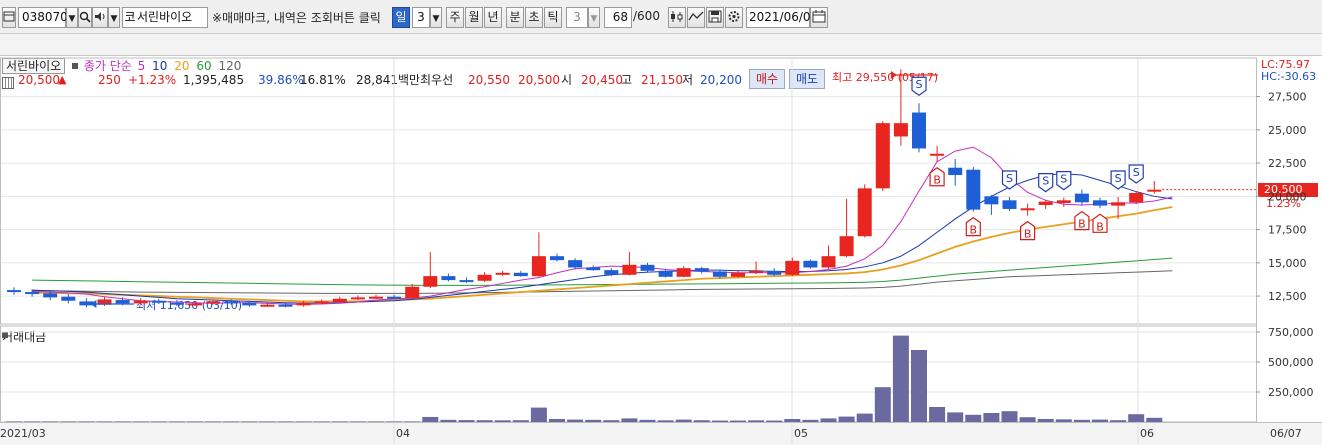 This screenshot has height=445, width=1322. What do you see at coordinates (100, 17) in the screenshot?
I see `sound-button` at bounding box center [100, 17].